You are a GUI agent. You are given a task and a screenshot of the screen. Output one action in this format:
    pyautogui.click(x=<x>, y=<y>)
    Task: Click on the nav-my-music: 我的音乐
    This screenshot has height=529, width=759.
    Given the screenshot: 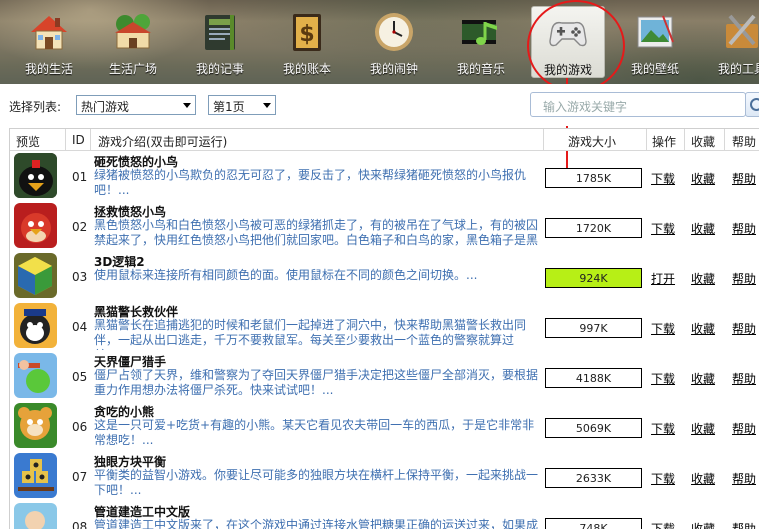 What is the action you would take?
    pyautogui.click(x=481, y=43)
    